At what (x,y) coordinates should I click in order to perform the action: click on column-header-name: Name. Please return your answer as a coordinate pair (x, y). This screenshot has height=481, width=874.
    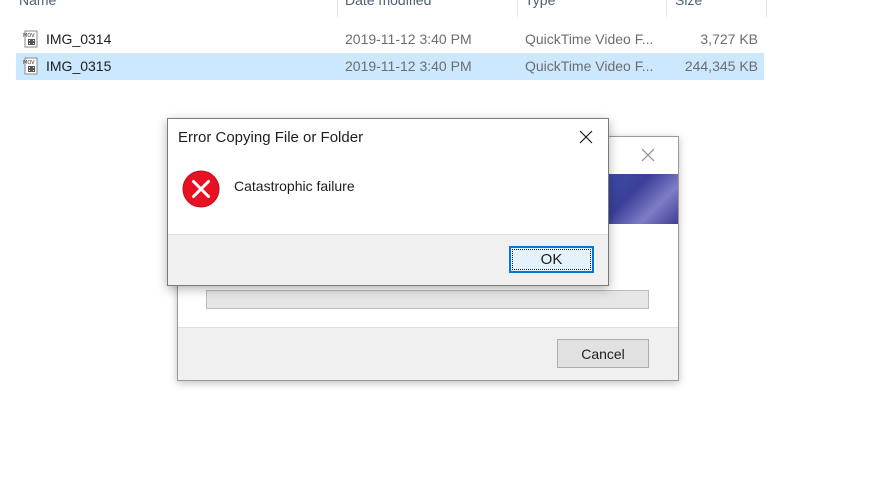
    Looking at the image, I should click on (37, 8).